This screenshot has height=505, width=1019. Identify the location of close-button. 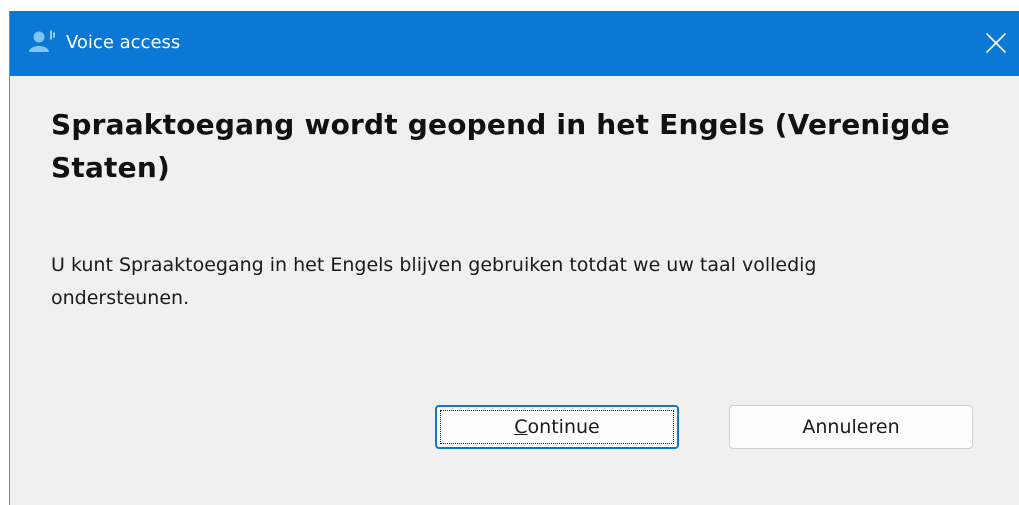
(996, 43).